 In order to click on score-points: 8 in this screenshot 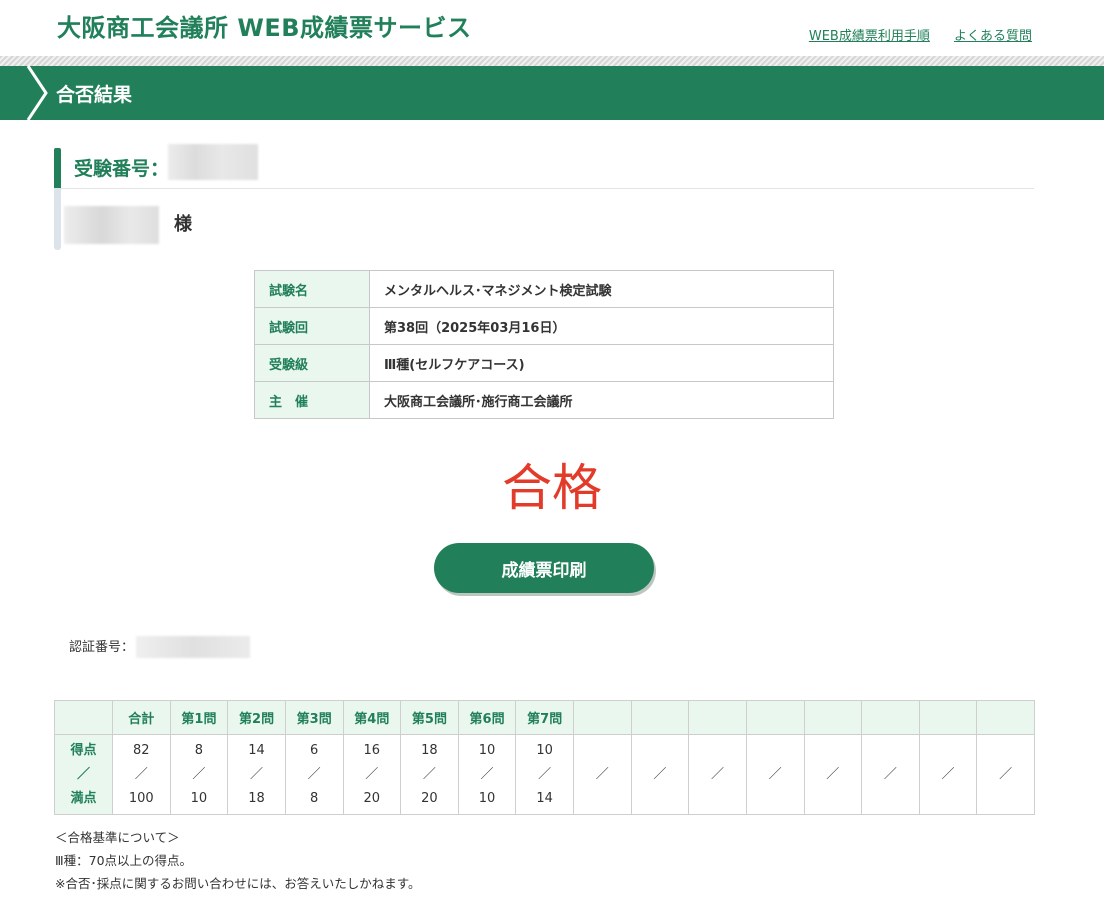, I will do `click(199, 750)`.